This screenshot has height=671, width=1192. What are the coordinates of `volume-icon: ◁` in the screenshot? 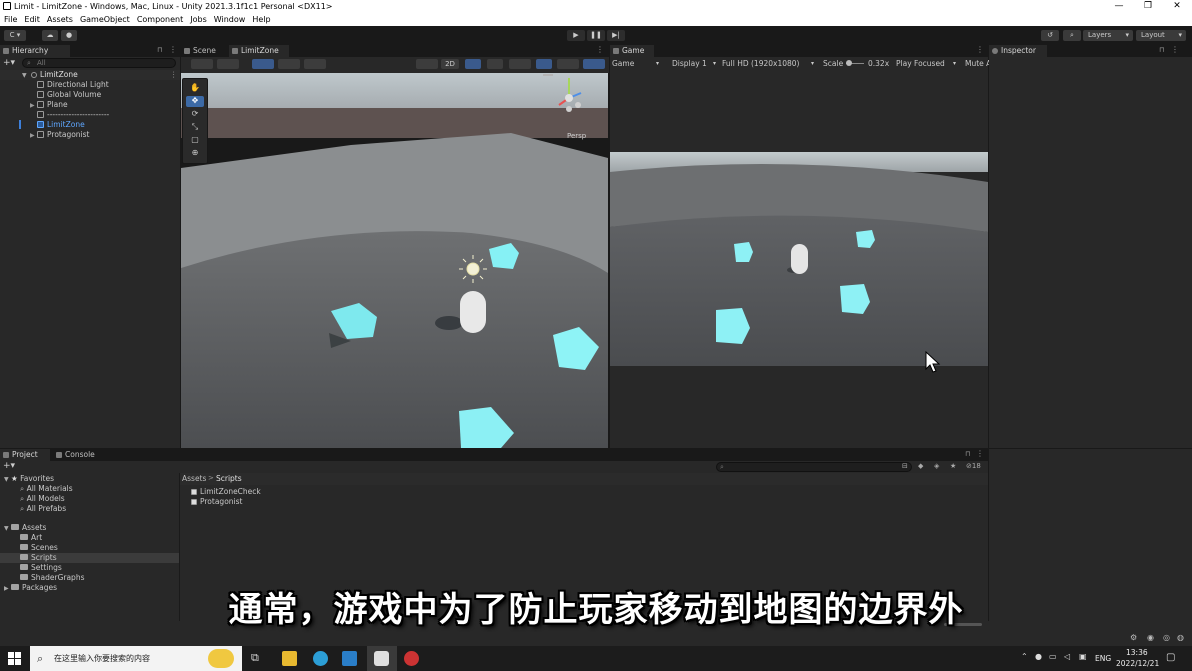 It's located at (1067, 656).